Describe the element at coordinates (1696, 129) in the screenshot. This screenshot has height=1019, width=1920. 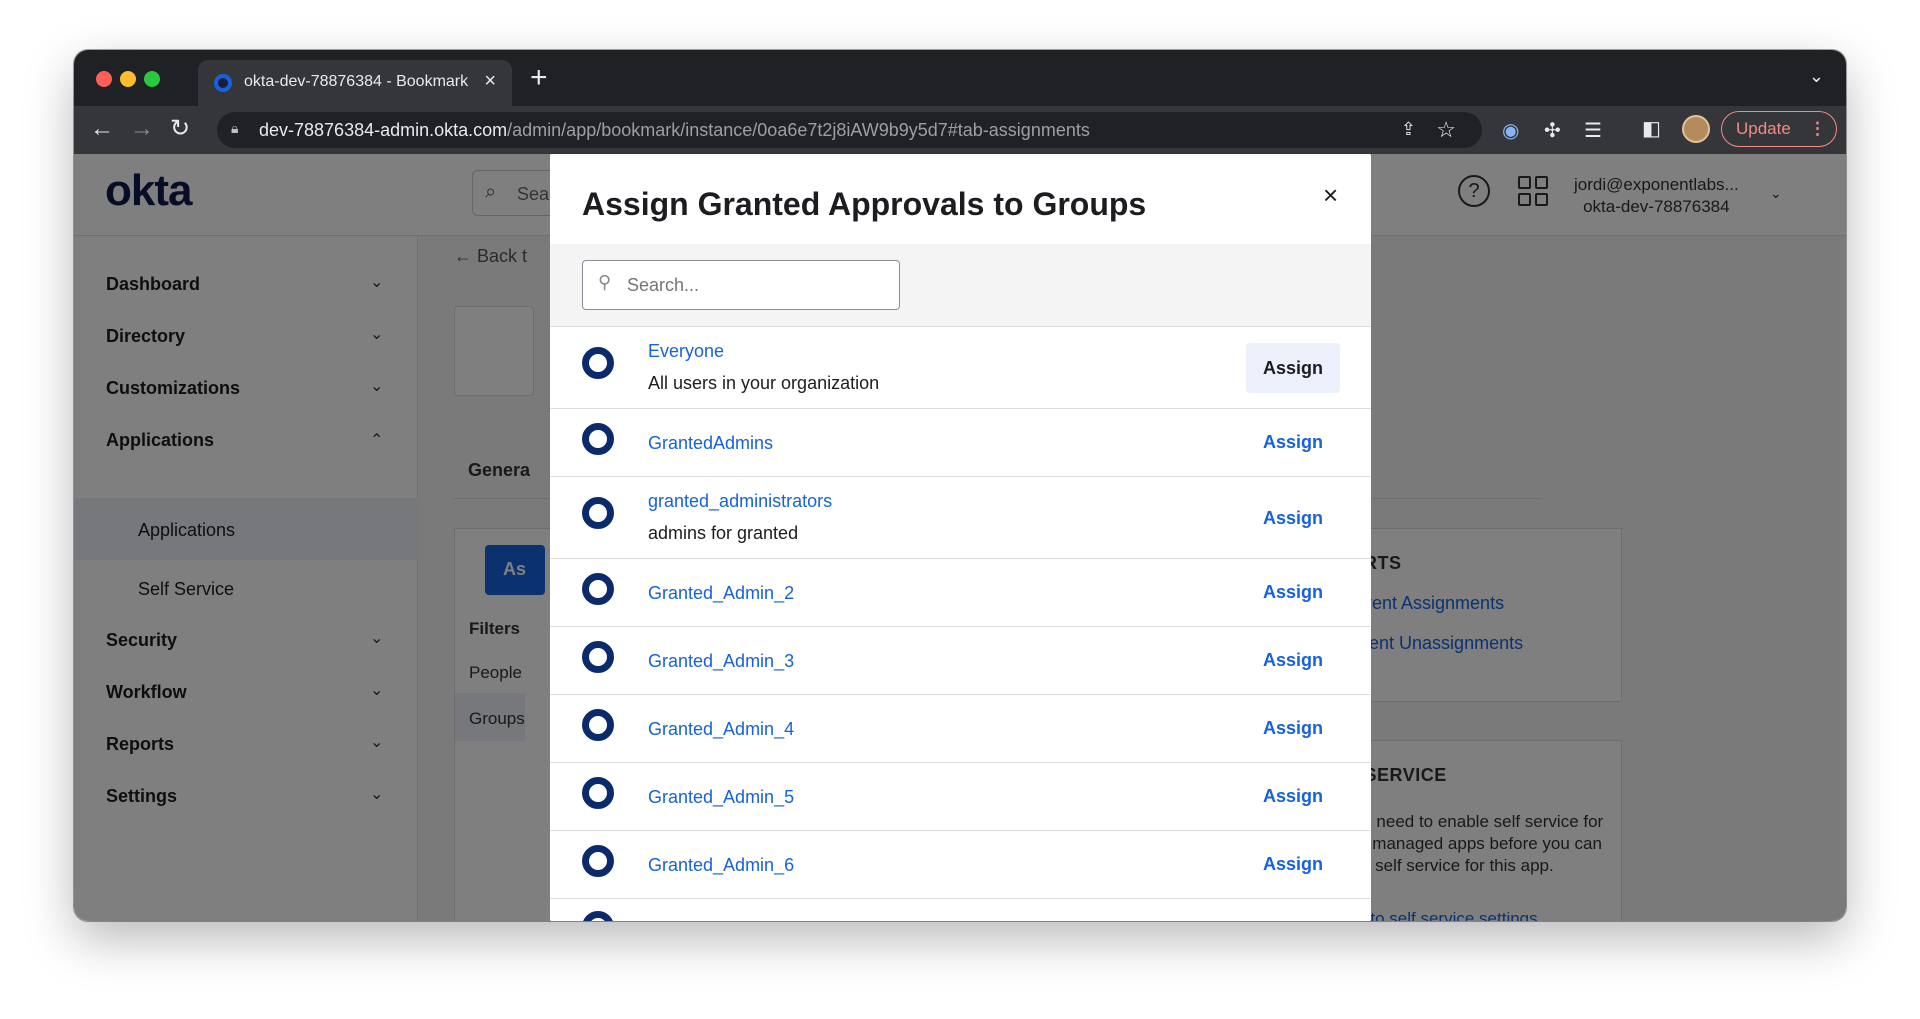
I see `profile-avatar` at that location.